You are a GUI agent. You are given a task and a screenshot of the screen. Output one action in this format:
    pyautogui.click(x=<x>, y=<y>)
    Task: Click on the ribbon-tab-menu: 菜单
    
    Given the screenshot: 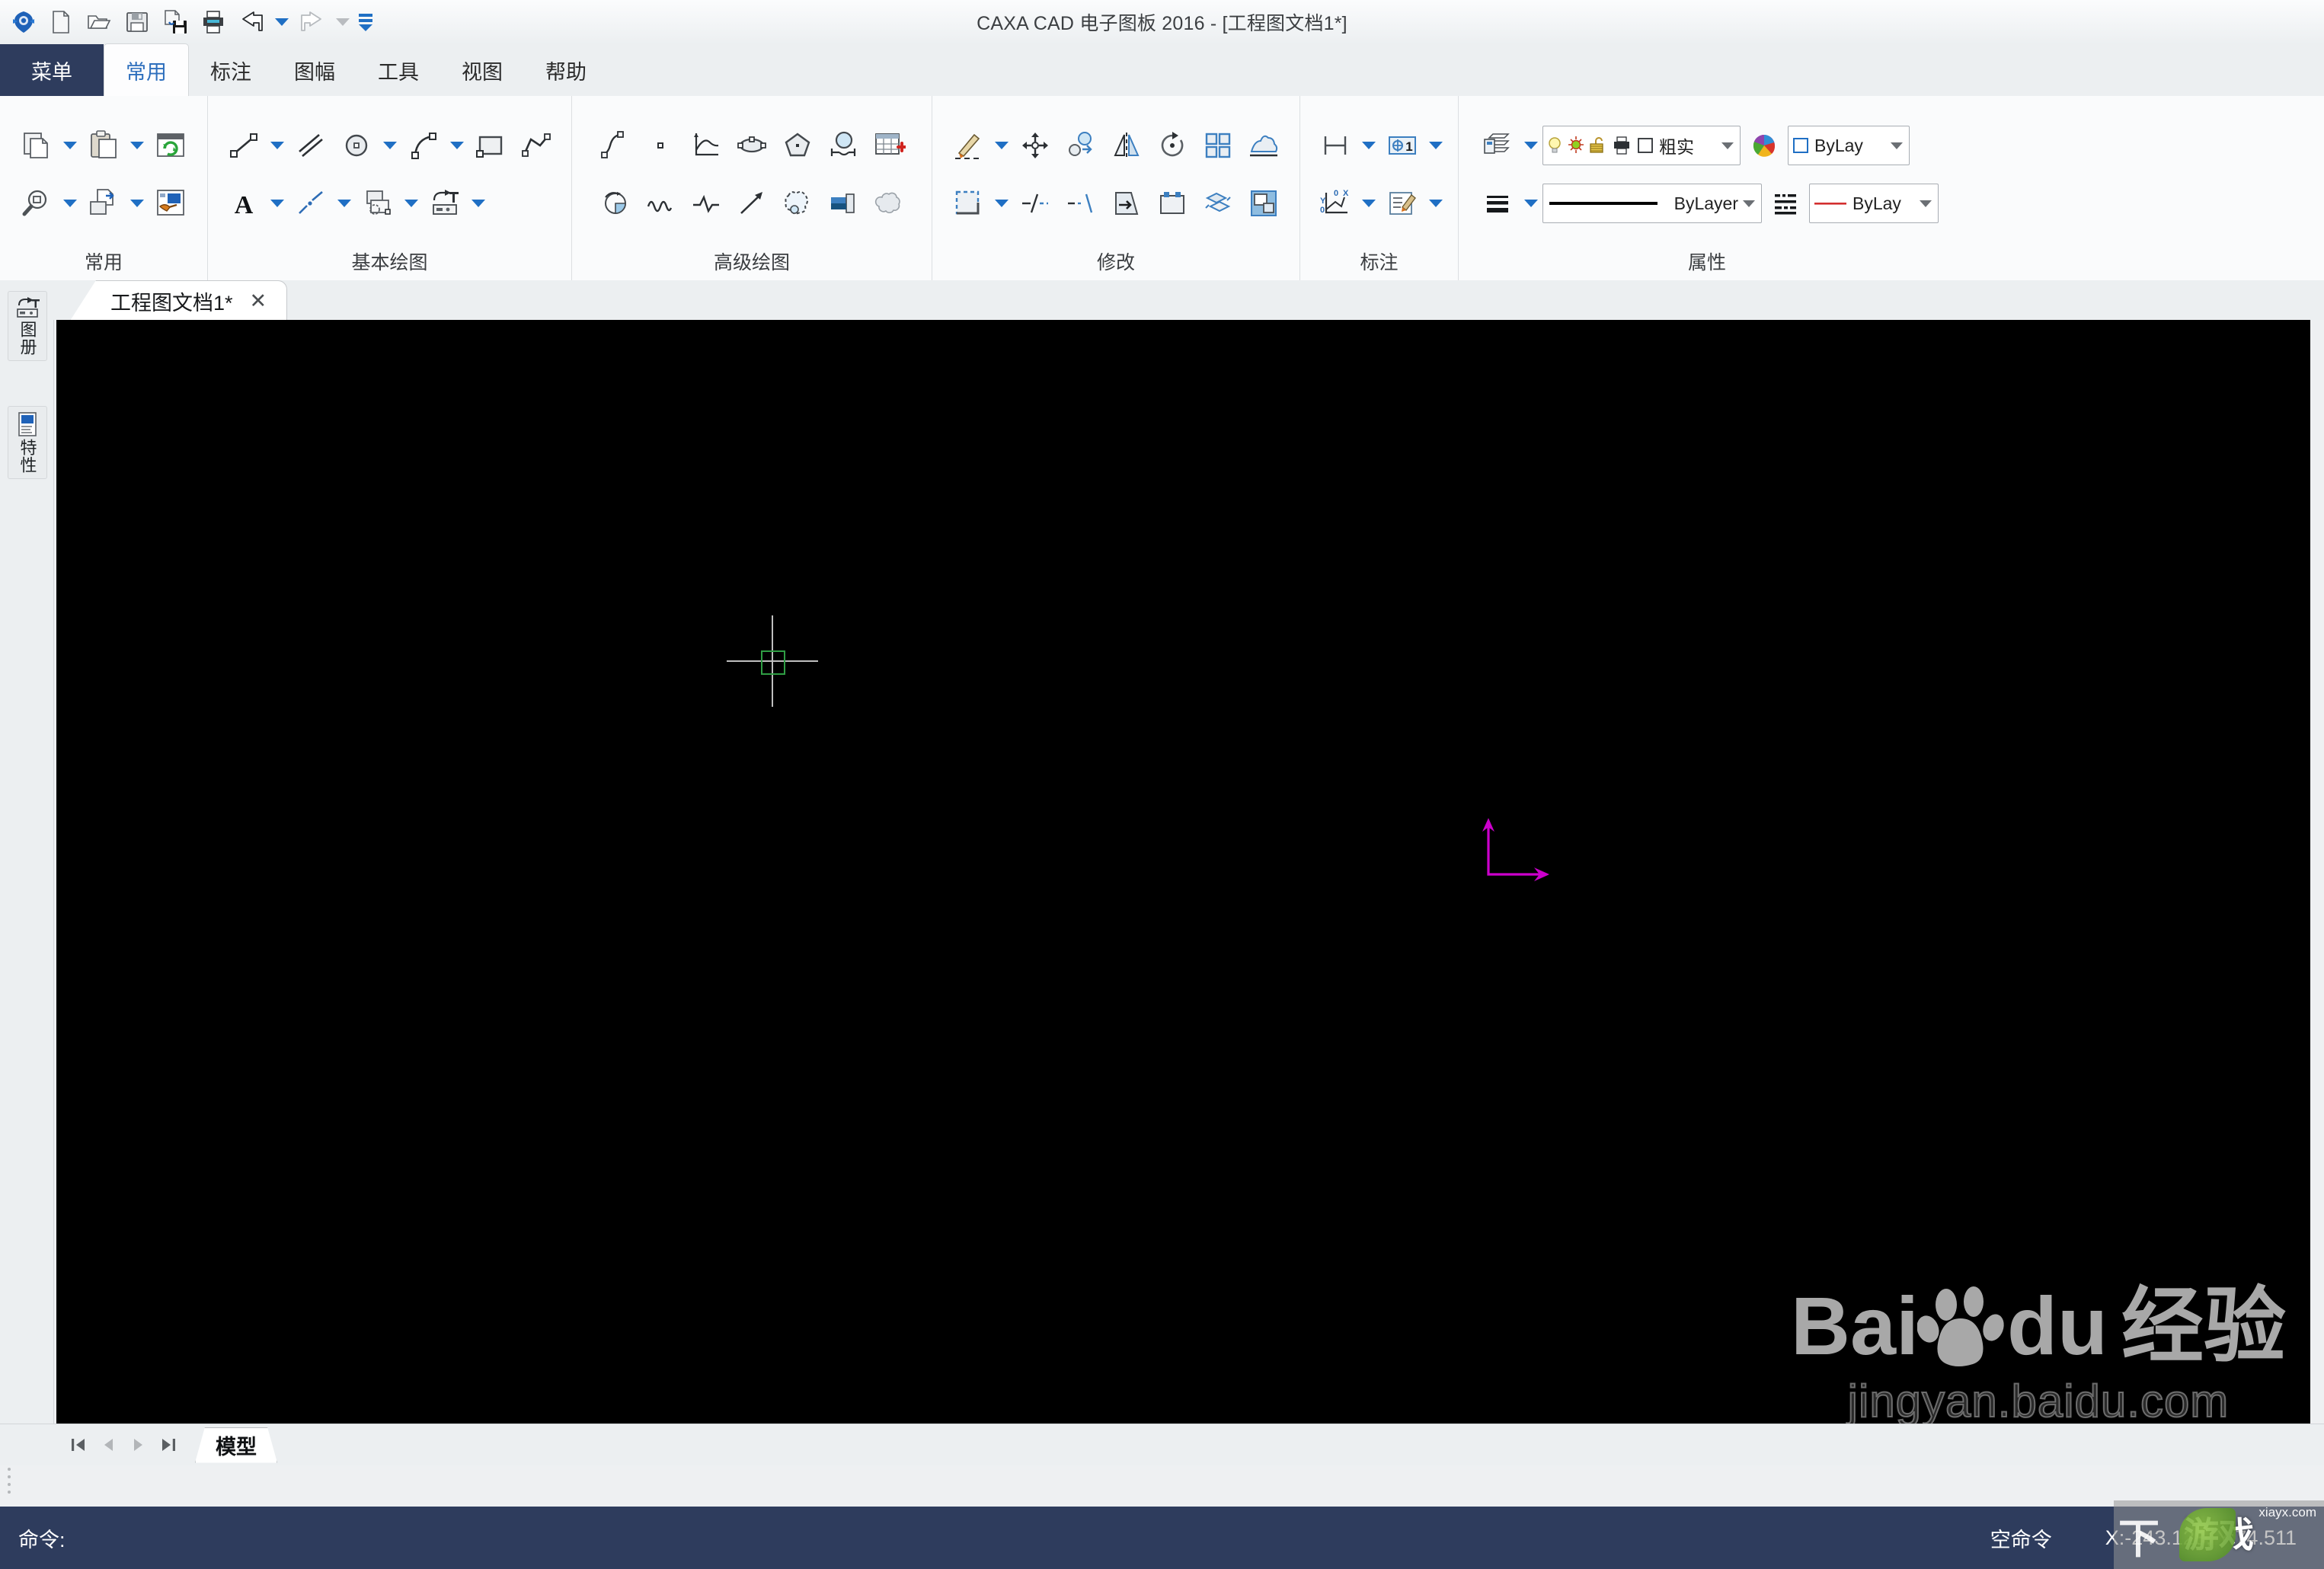 What is the action you would take?
    pyautogui.click(x=52, y=70)
    